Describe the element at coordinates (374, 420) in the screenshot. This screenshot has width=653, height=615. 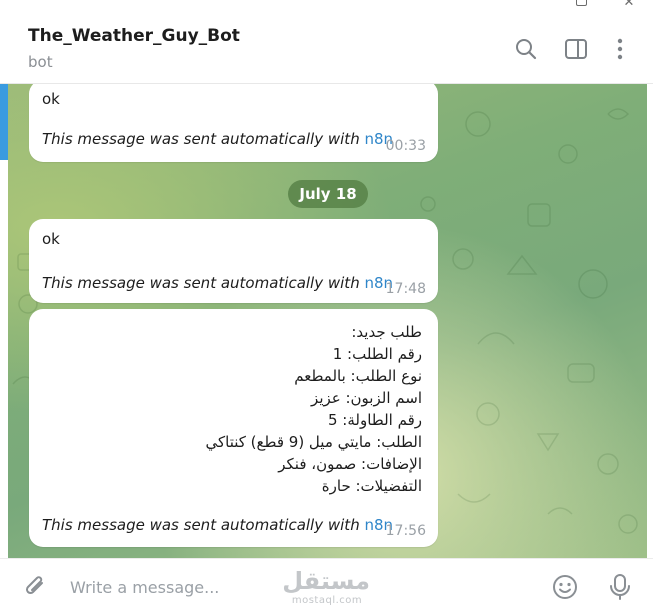
I see `order-line: رقم الطاولة: 5` at that location.